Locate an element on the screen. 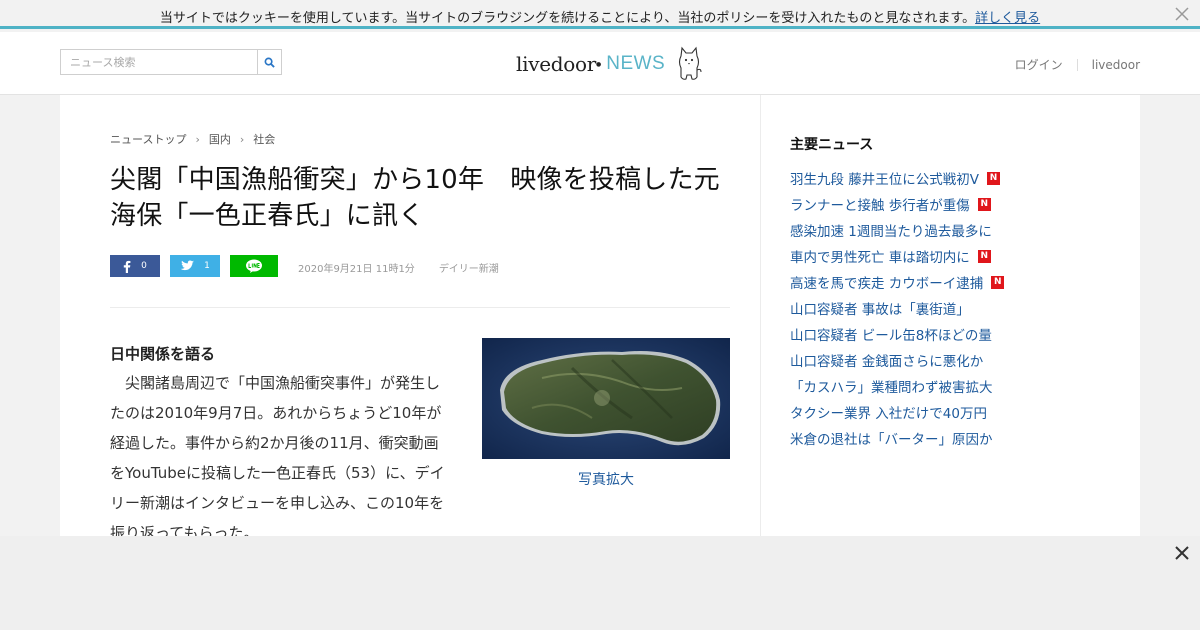  article-meta: 2020年9月21日 11時1分 デイリー新潮 is located at coordinates (398, 267).